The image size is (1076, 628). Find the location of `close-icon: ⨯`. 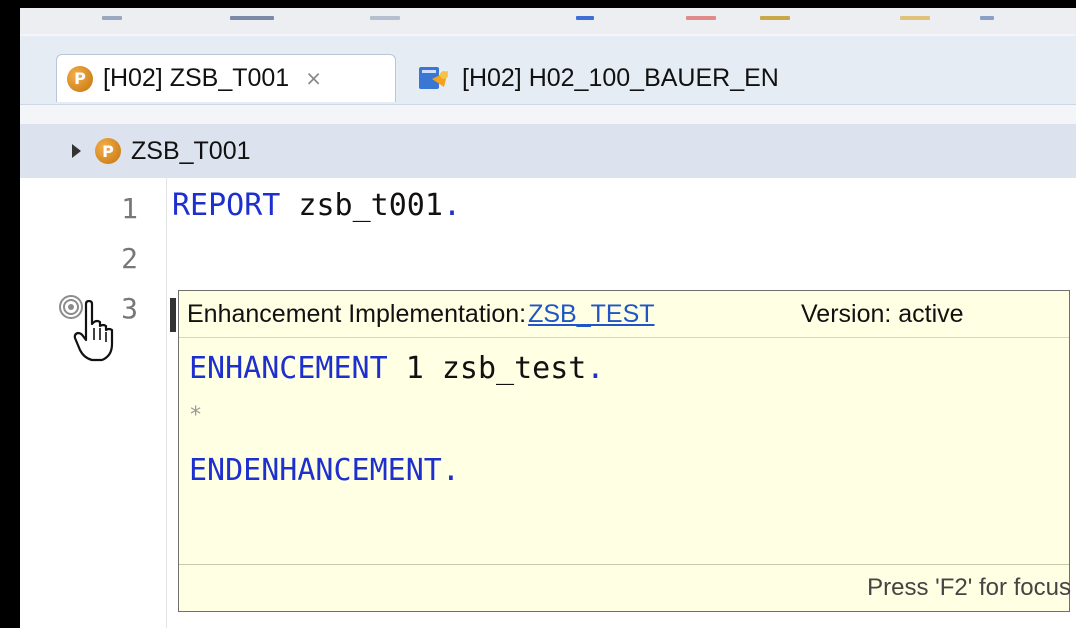

close-icon: ⨯ is located at coordinates (313, 78).